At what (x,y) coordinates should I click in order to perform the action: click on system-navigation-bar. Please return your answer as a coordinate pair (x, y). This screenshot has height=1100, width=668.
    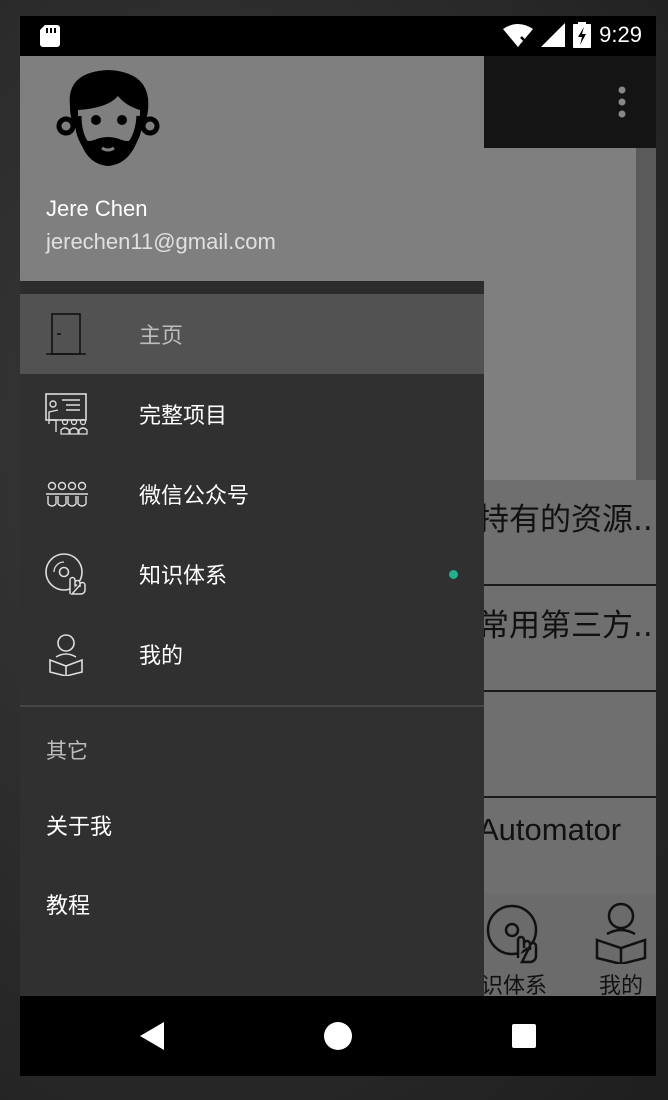
    Looking at the image, I should click on (338, 1036).